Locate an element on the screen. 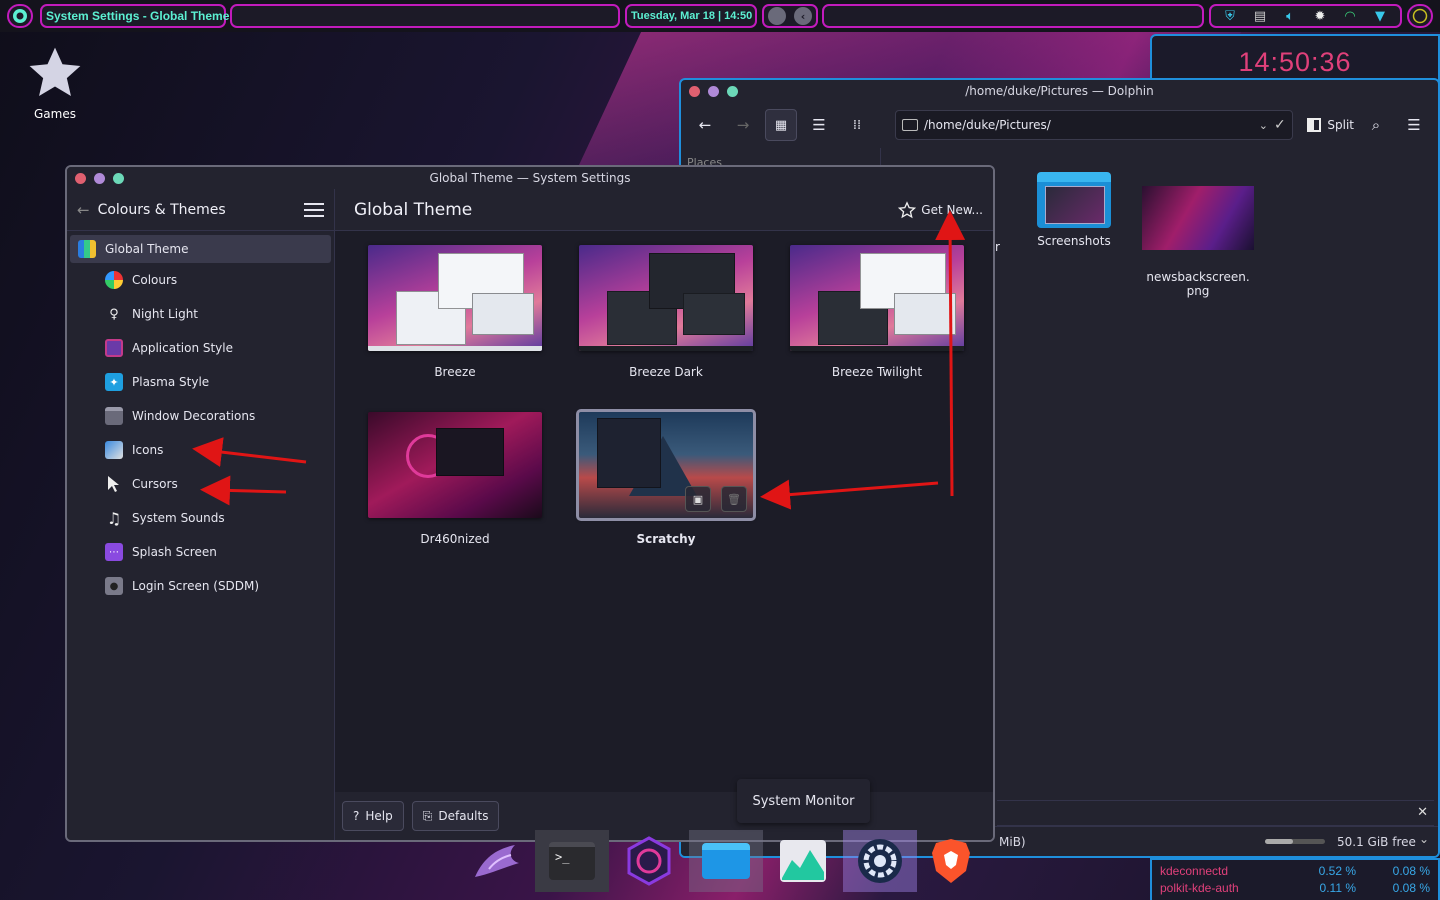 This screenshot has width=1440, height=900. file-item: newsbackscreen. png is located at coordinates (1198, 235).